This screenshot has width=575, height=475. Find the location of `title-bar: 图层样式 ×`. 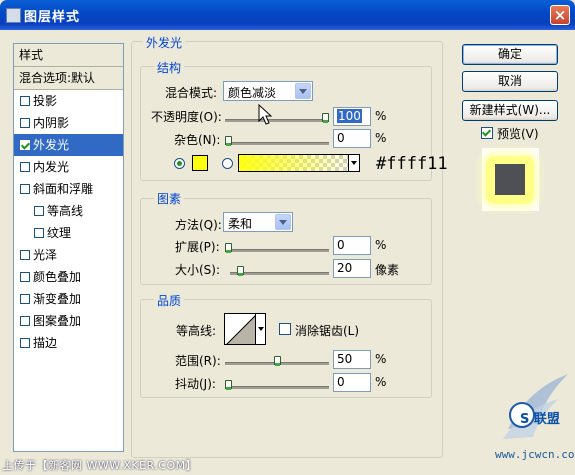

title-bar: 图层样式 × is located at coordinates (287, 15).